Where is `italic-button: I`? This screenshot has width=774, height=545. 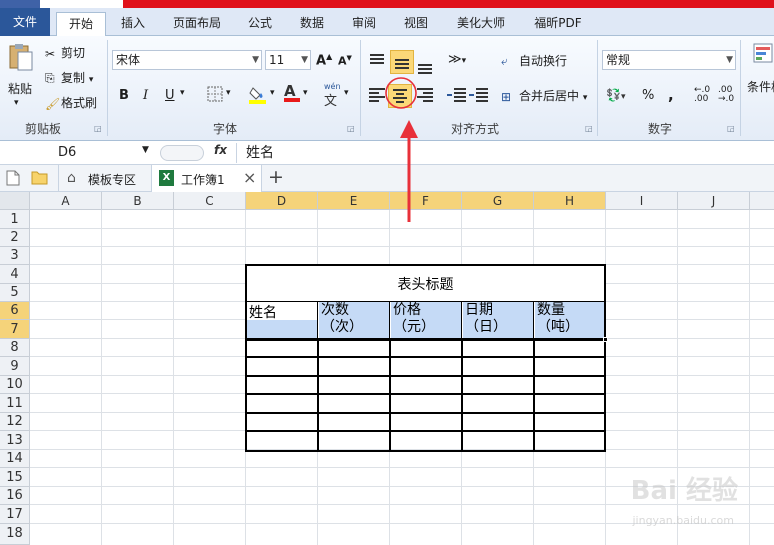 italic-button: I is located at coordinates (145, 95).